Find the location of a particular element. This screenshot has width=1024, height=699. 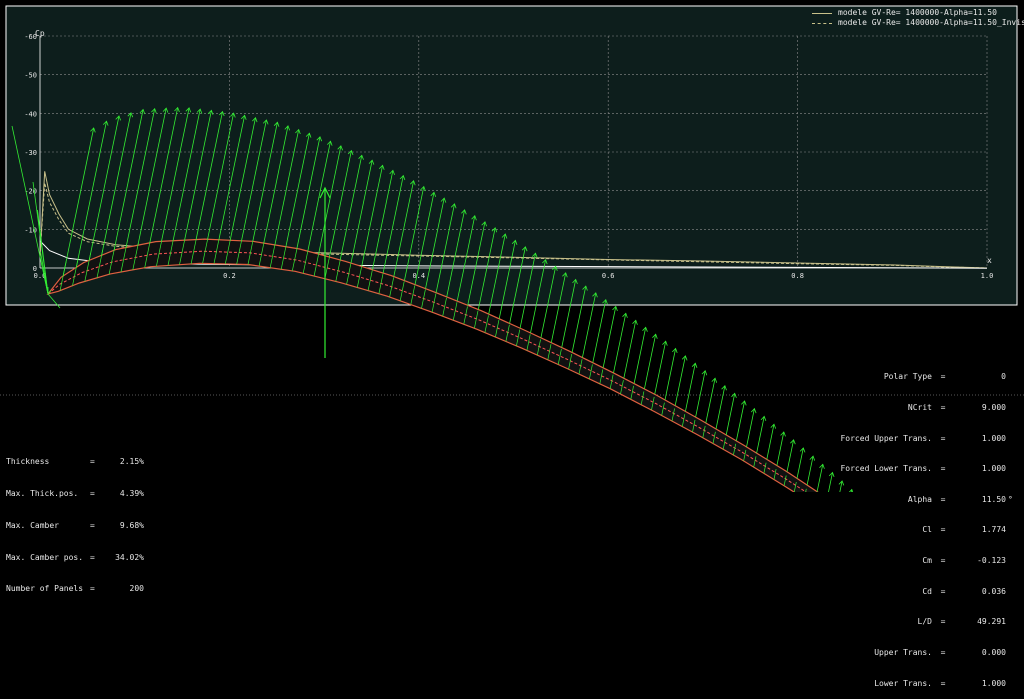

param-row: Cl = 1.774 is located at coordinates (919, 530).